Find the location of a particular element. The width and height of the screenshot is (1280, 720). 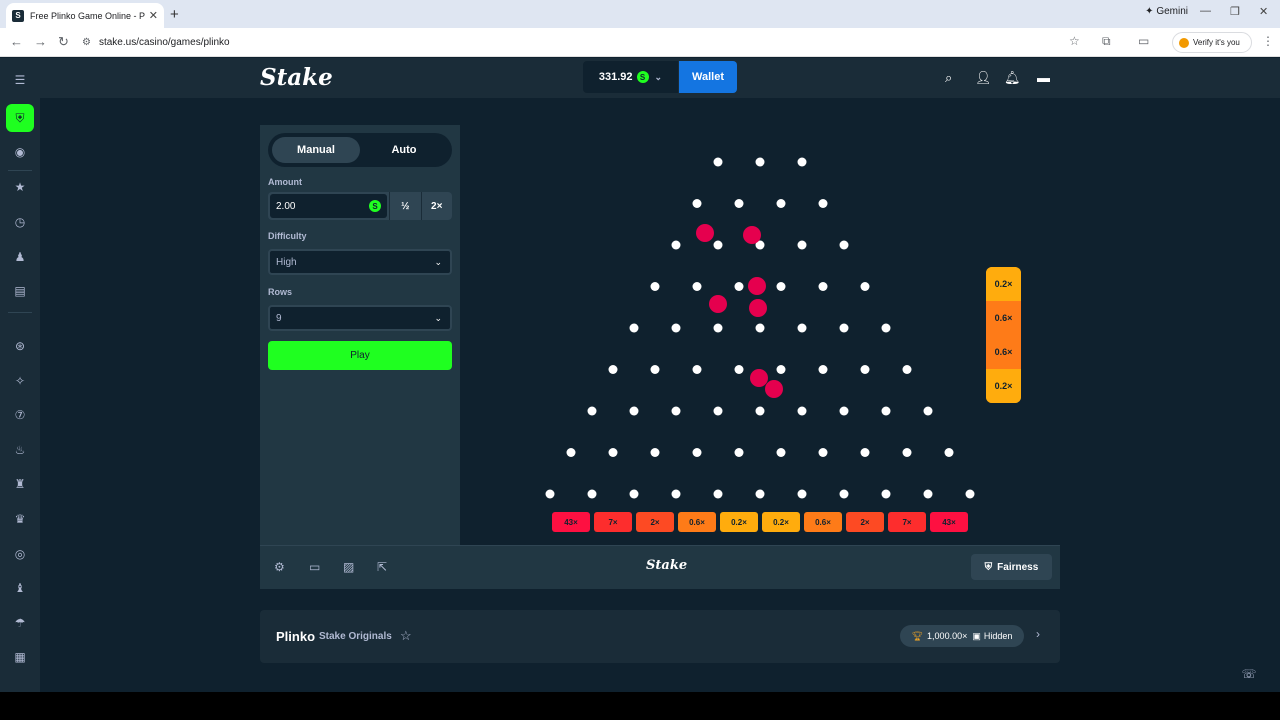

multiplier-label: 0.2× is located at coordinates (781, 522).